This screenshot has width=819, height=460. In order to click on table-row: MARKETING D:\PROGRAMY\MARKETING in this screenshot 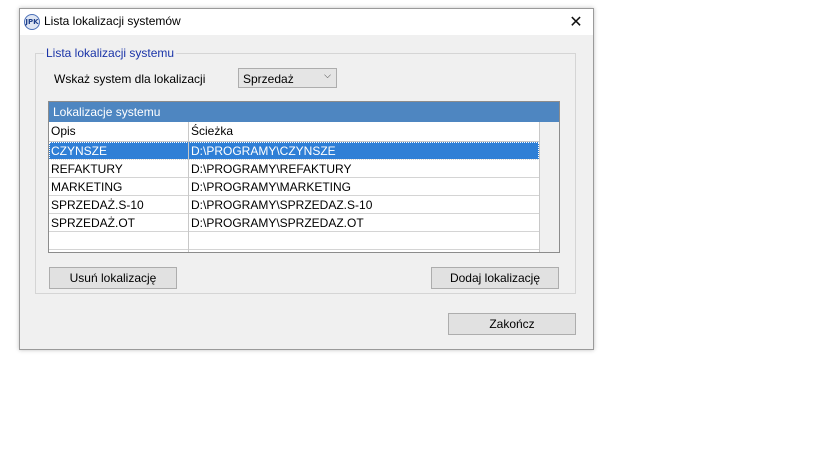, I will do `click(294, 187)`.